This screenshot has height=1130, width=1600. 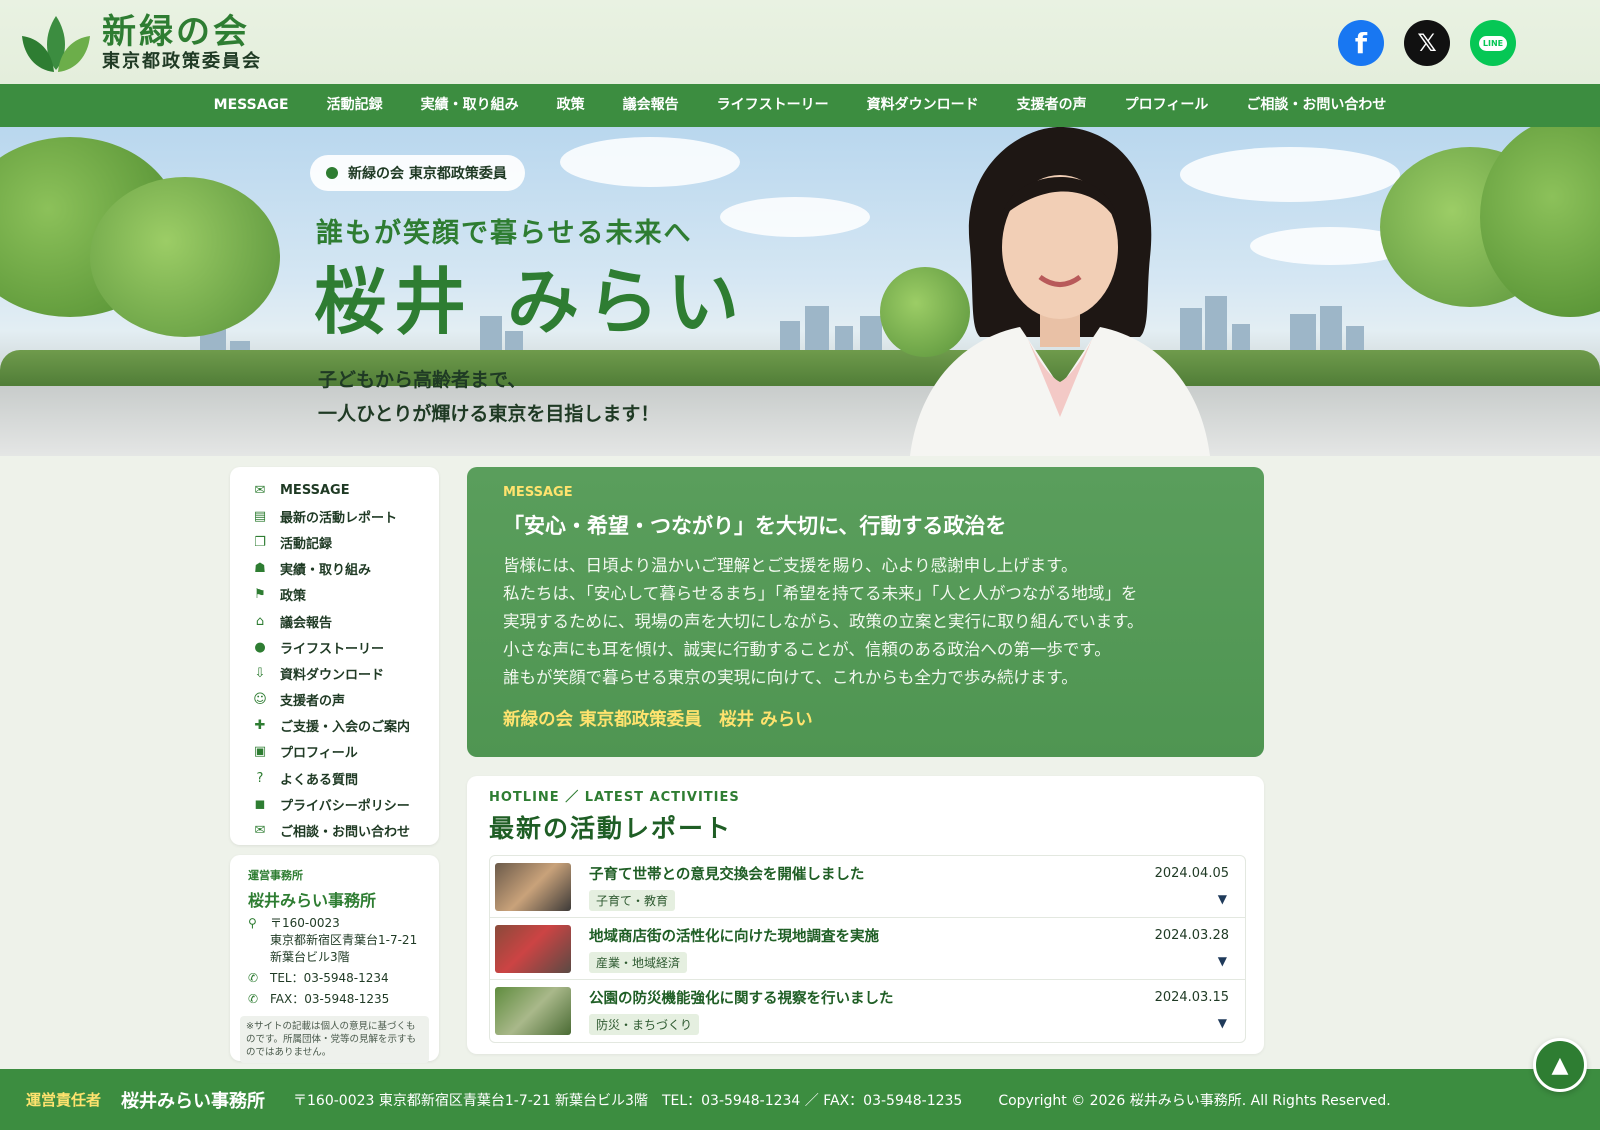 What do you see at coordinates (1191, 935) in the screenshot?
I see `report-date: 2024.03.28` at bounding box center [1191, 935].